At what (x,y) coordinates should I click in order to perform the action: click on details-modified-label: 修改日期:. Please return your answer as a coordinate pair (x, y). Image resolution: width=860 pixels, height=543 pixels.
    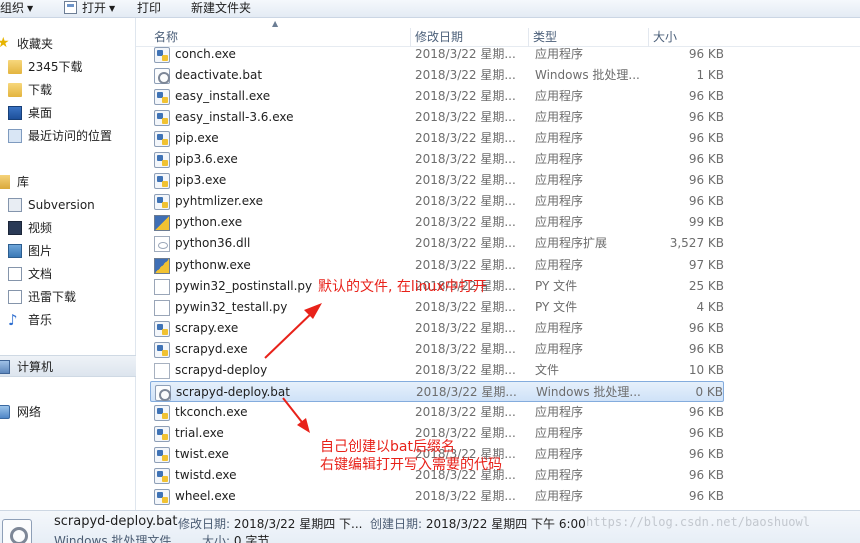
    Looking at the image, I should click on (204, 524).